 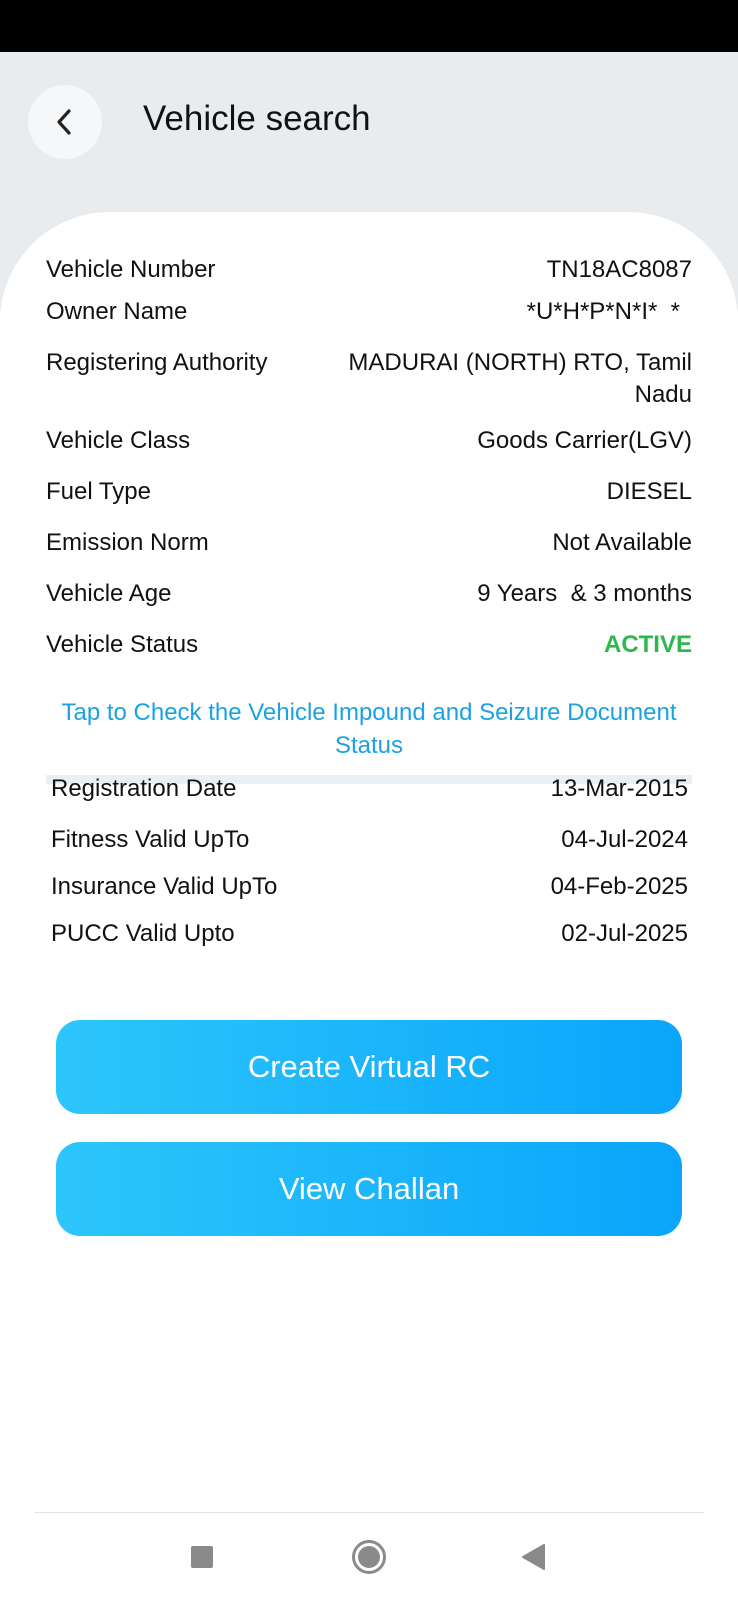 I want to click on validity-label: PUCC Valid Upto, so click(x=143, y=933).